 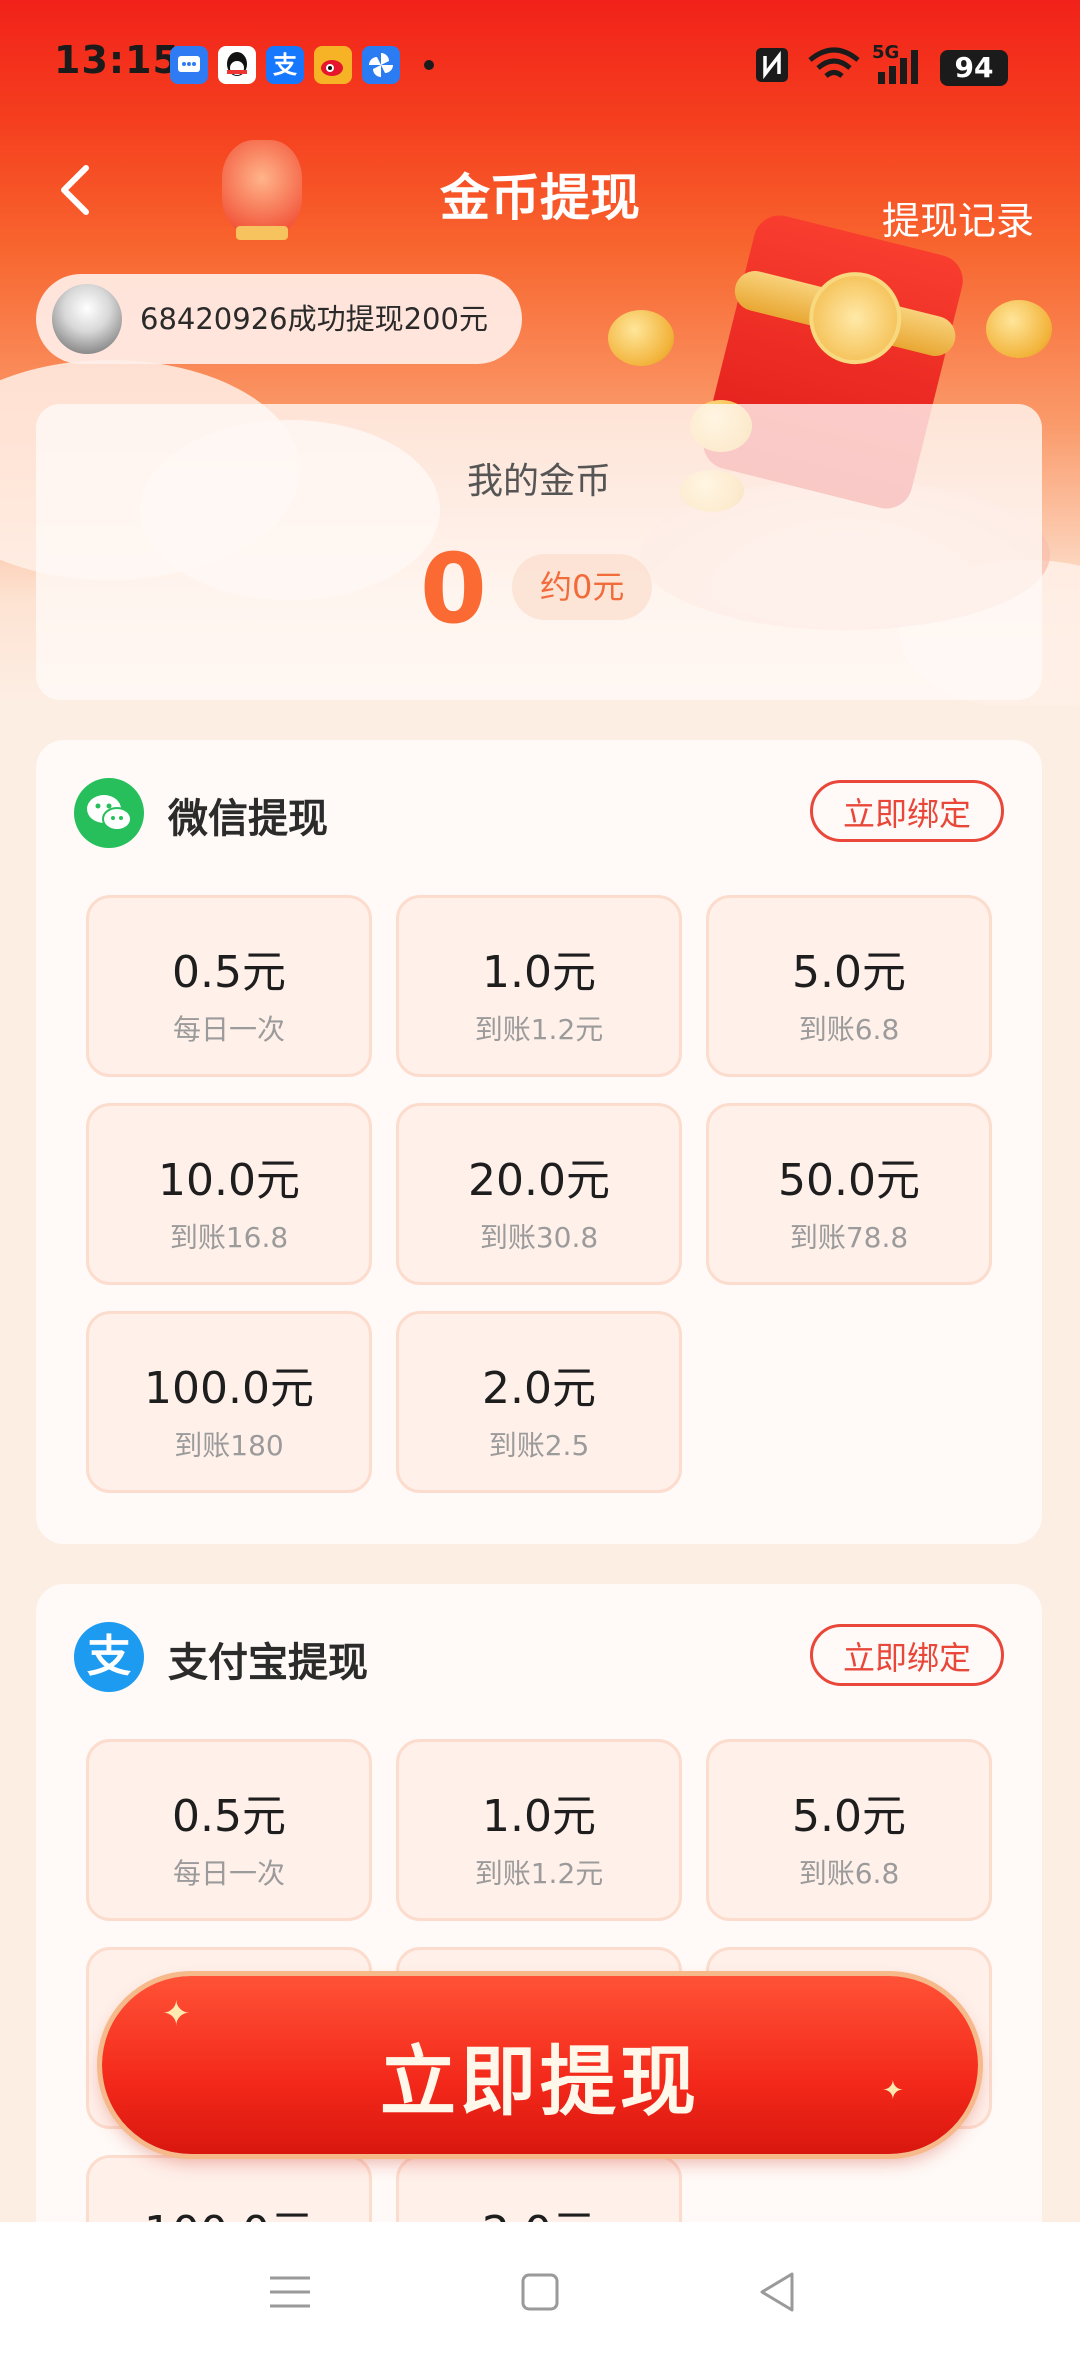 I want to click on wechat-option-10.0: 10.0元 到账16.8, so click(x=229, y=1194).